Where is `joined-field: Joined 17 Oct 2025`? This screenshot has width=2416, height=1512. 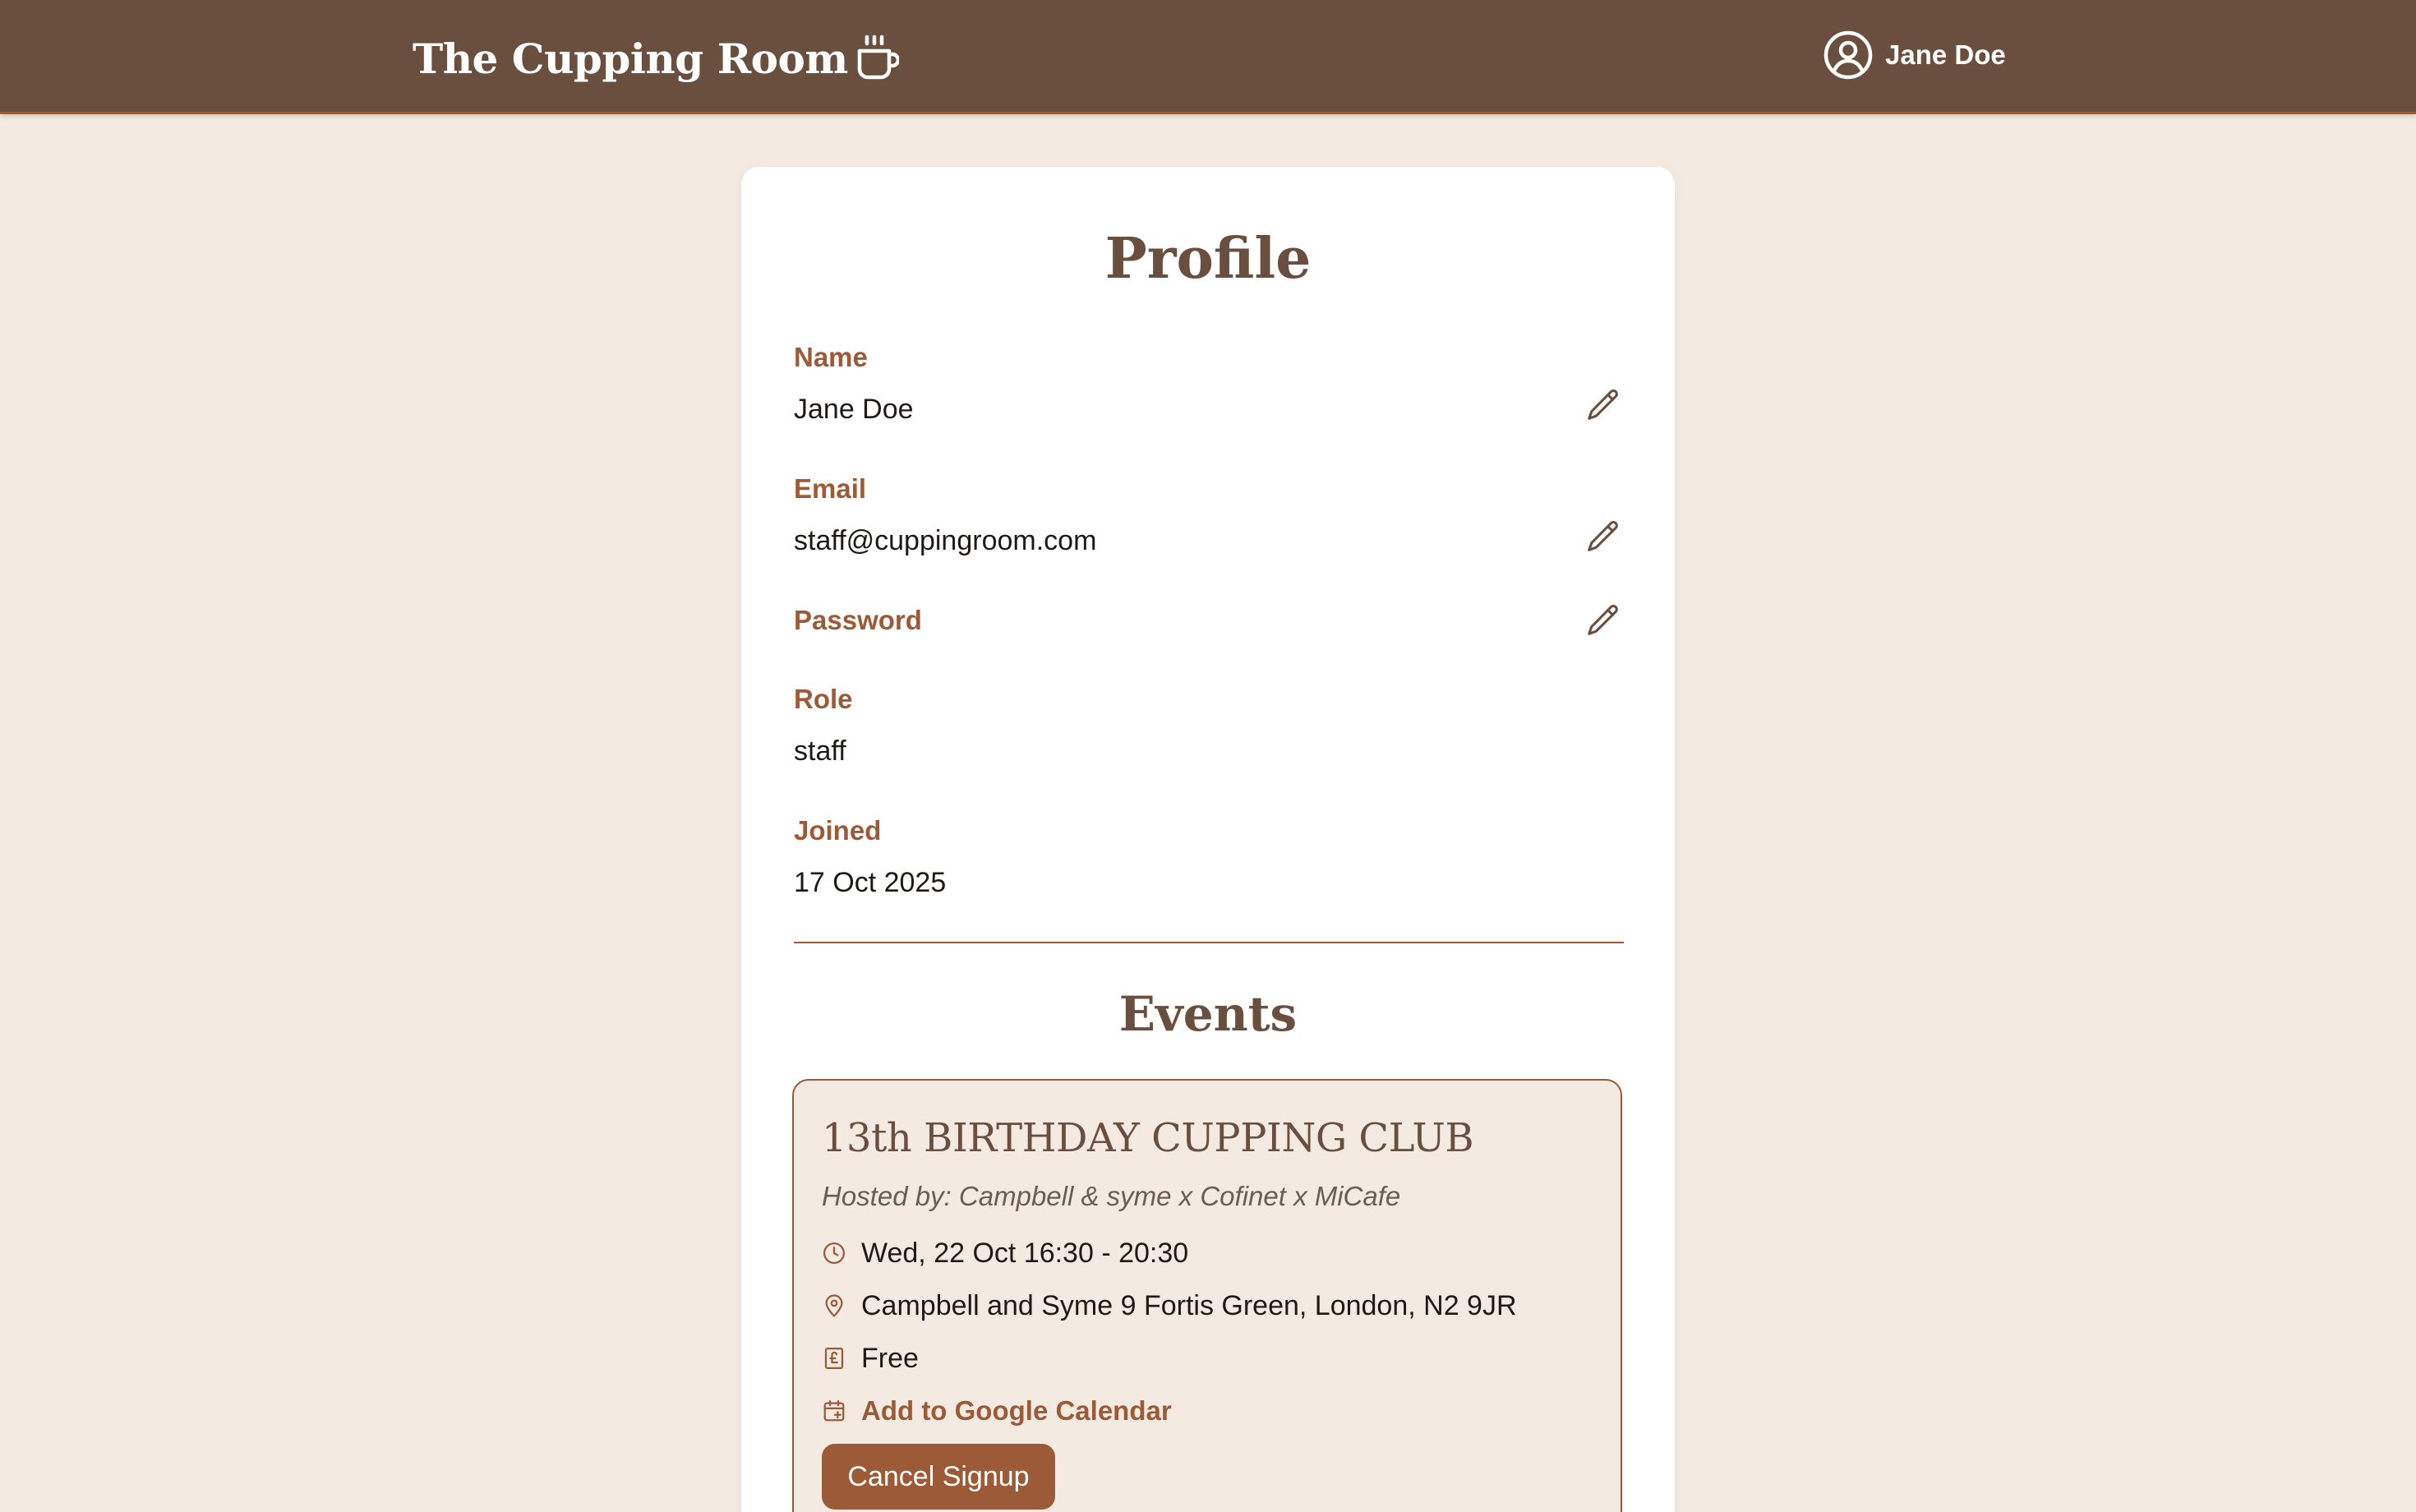
joined-field: Joined 17 Oct 2025 is located at coordinates (1209, 856).